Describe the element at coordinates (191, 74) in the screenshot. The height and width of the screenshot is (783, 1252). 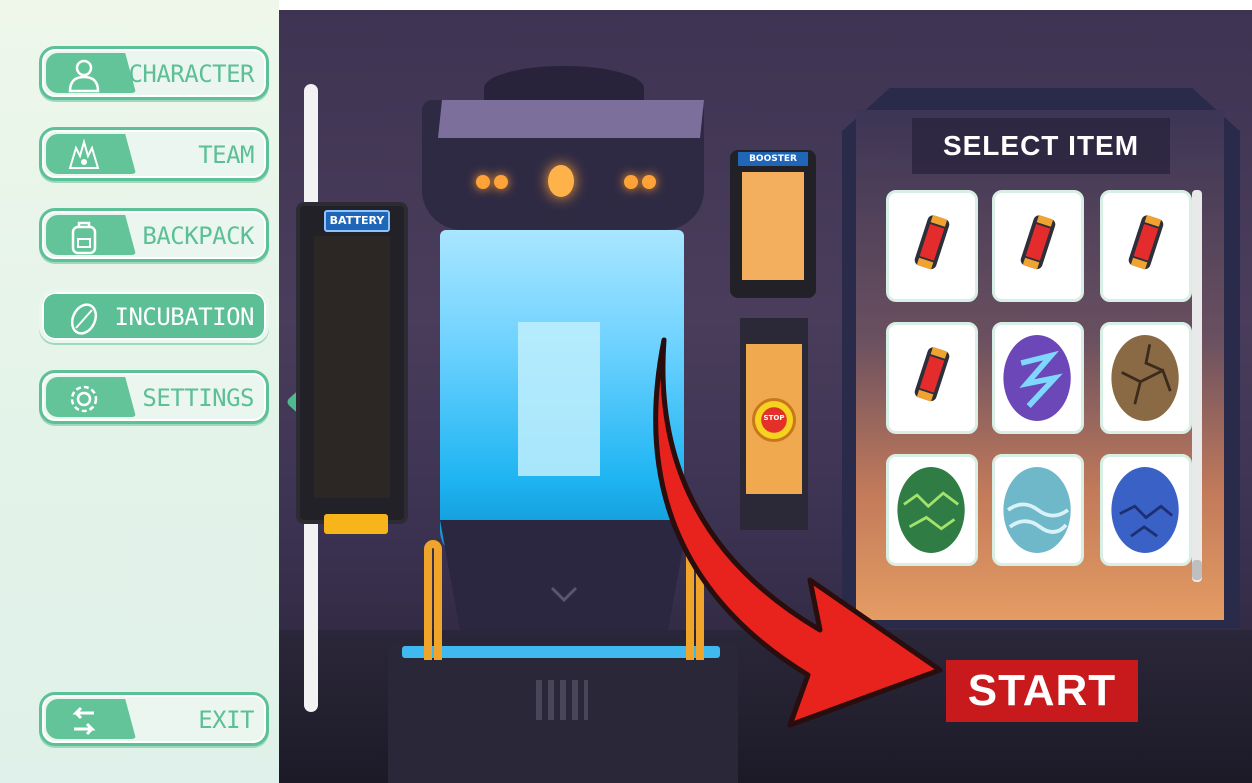
I see `menu-item-label: CHARACTER` at that location.